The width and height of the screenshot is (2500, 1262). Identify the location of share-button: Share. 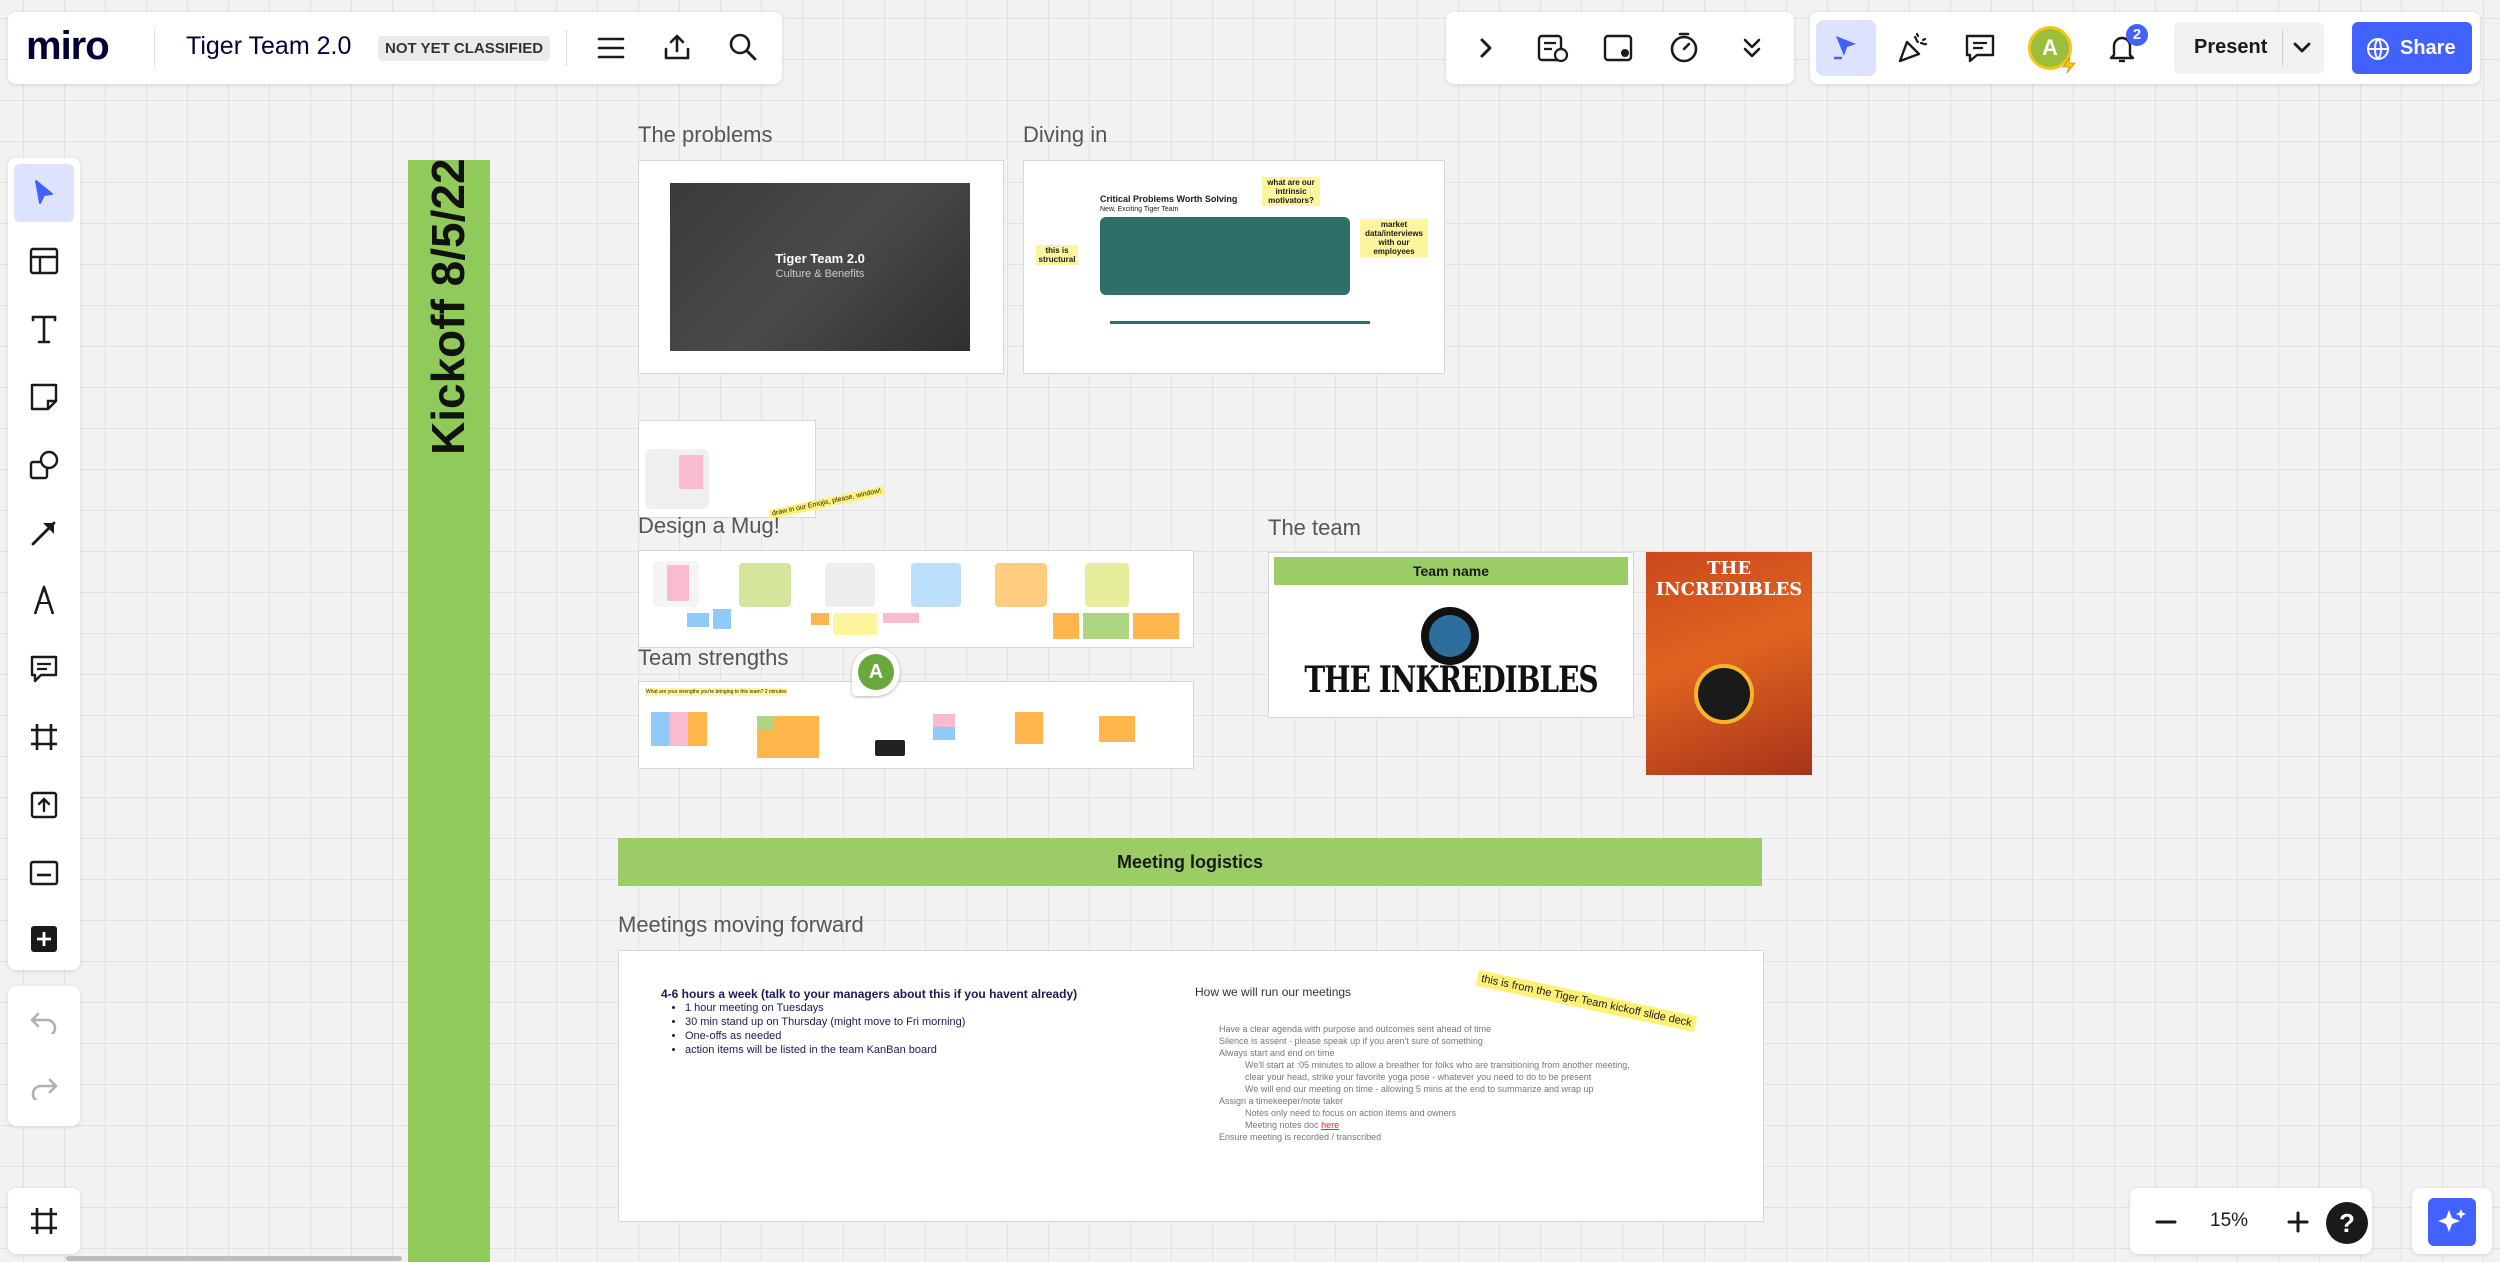
(2412, 48).